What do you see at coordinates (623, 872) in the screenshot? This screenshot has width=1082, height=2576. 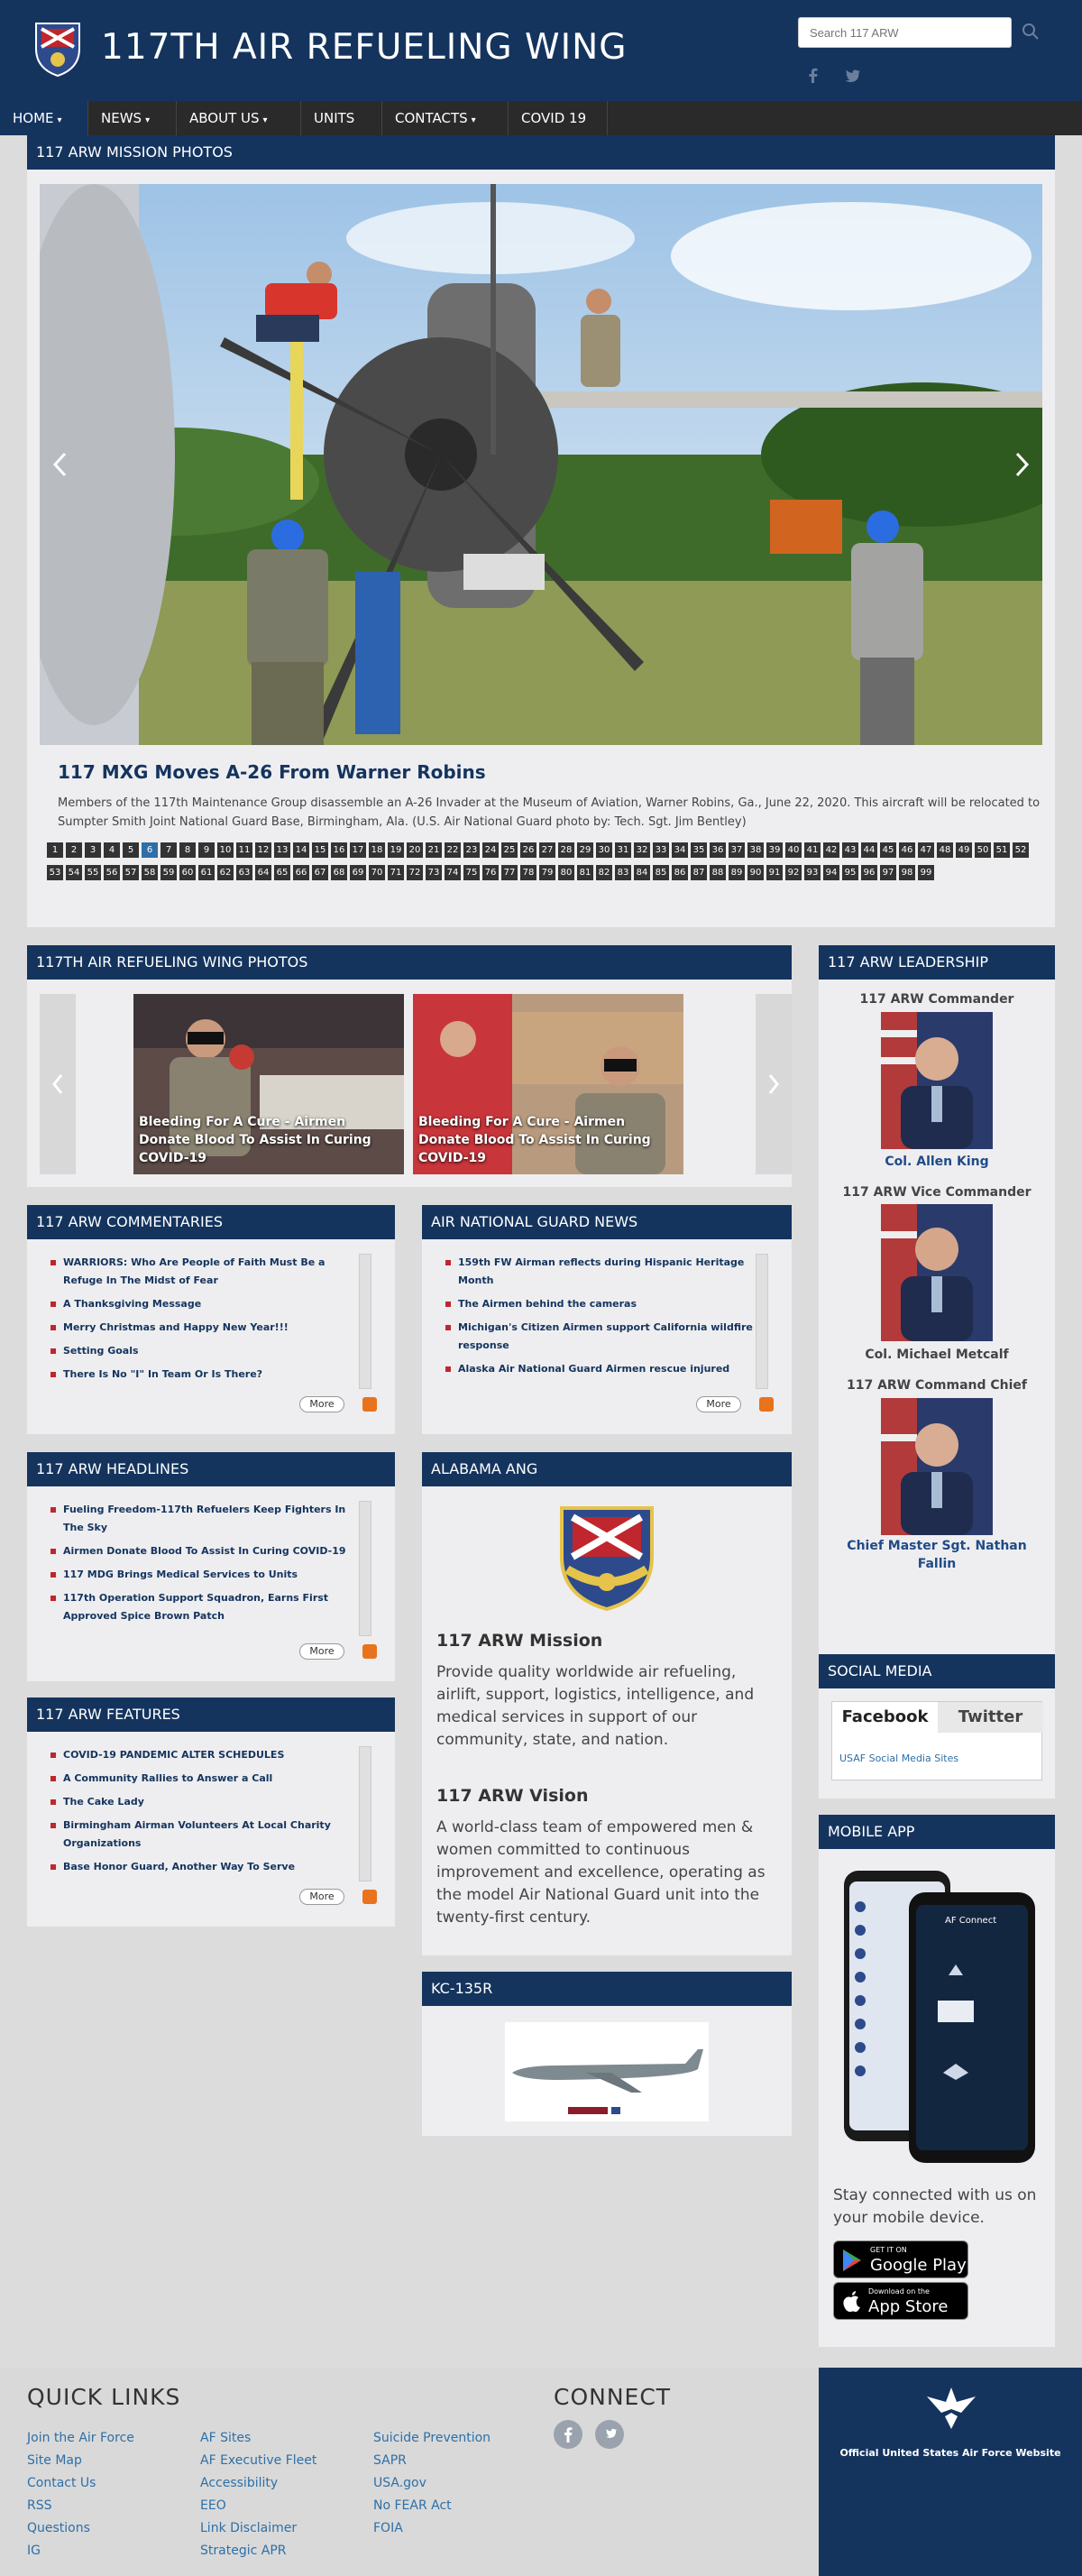 I see `pager-dot: 83` at bounding box center [623, 872].